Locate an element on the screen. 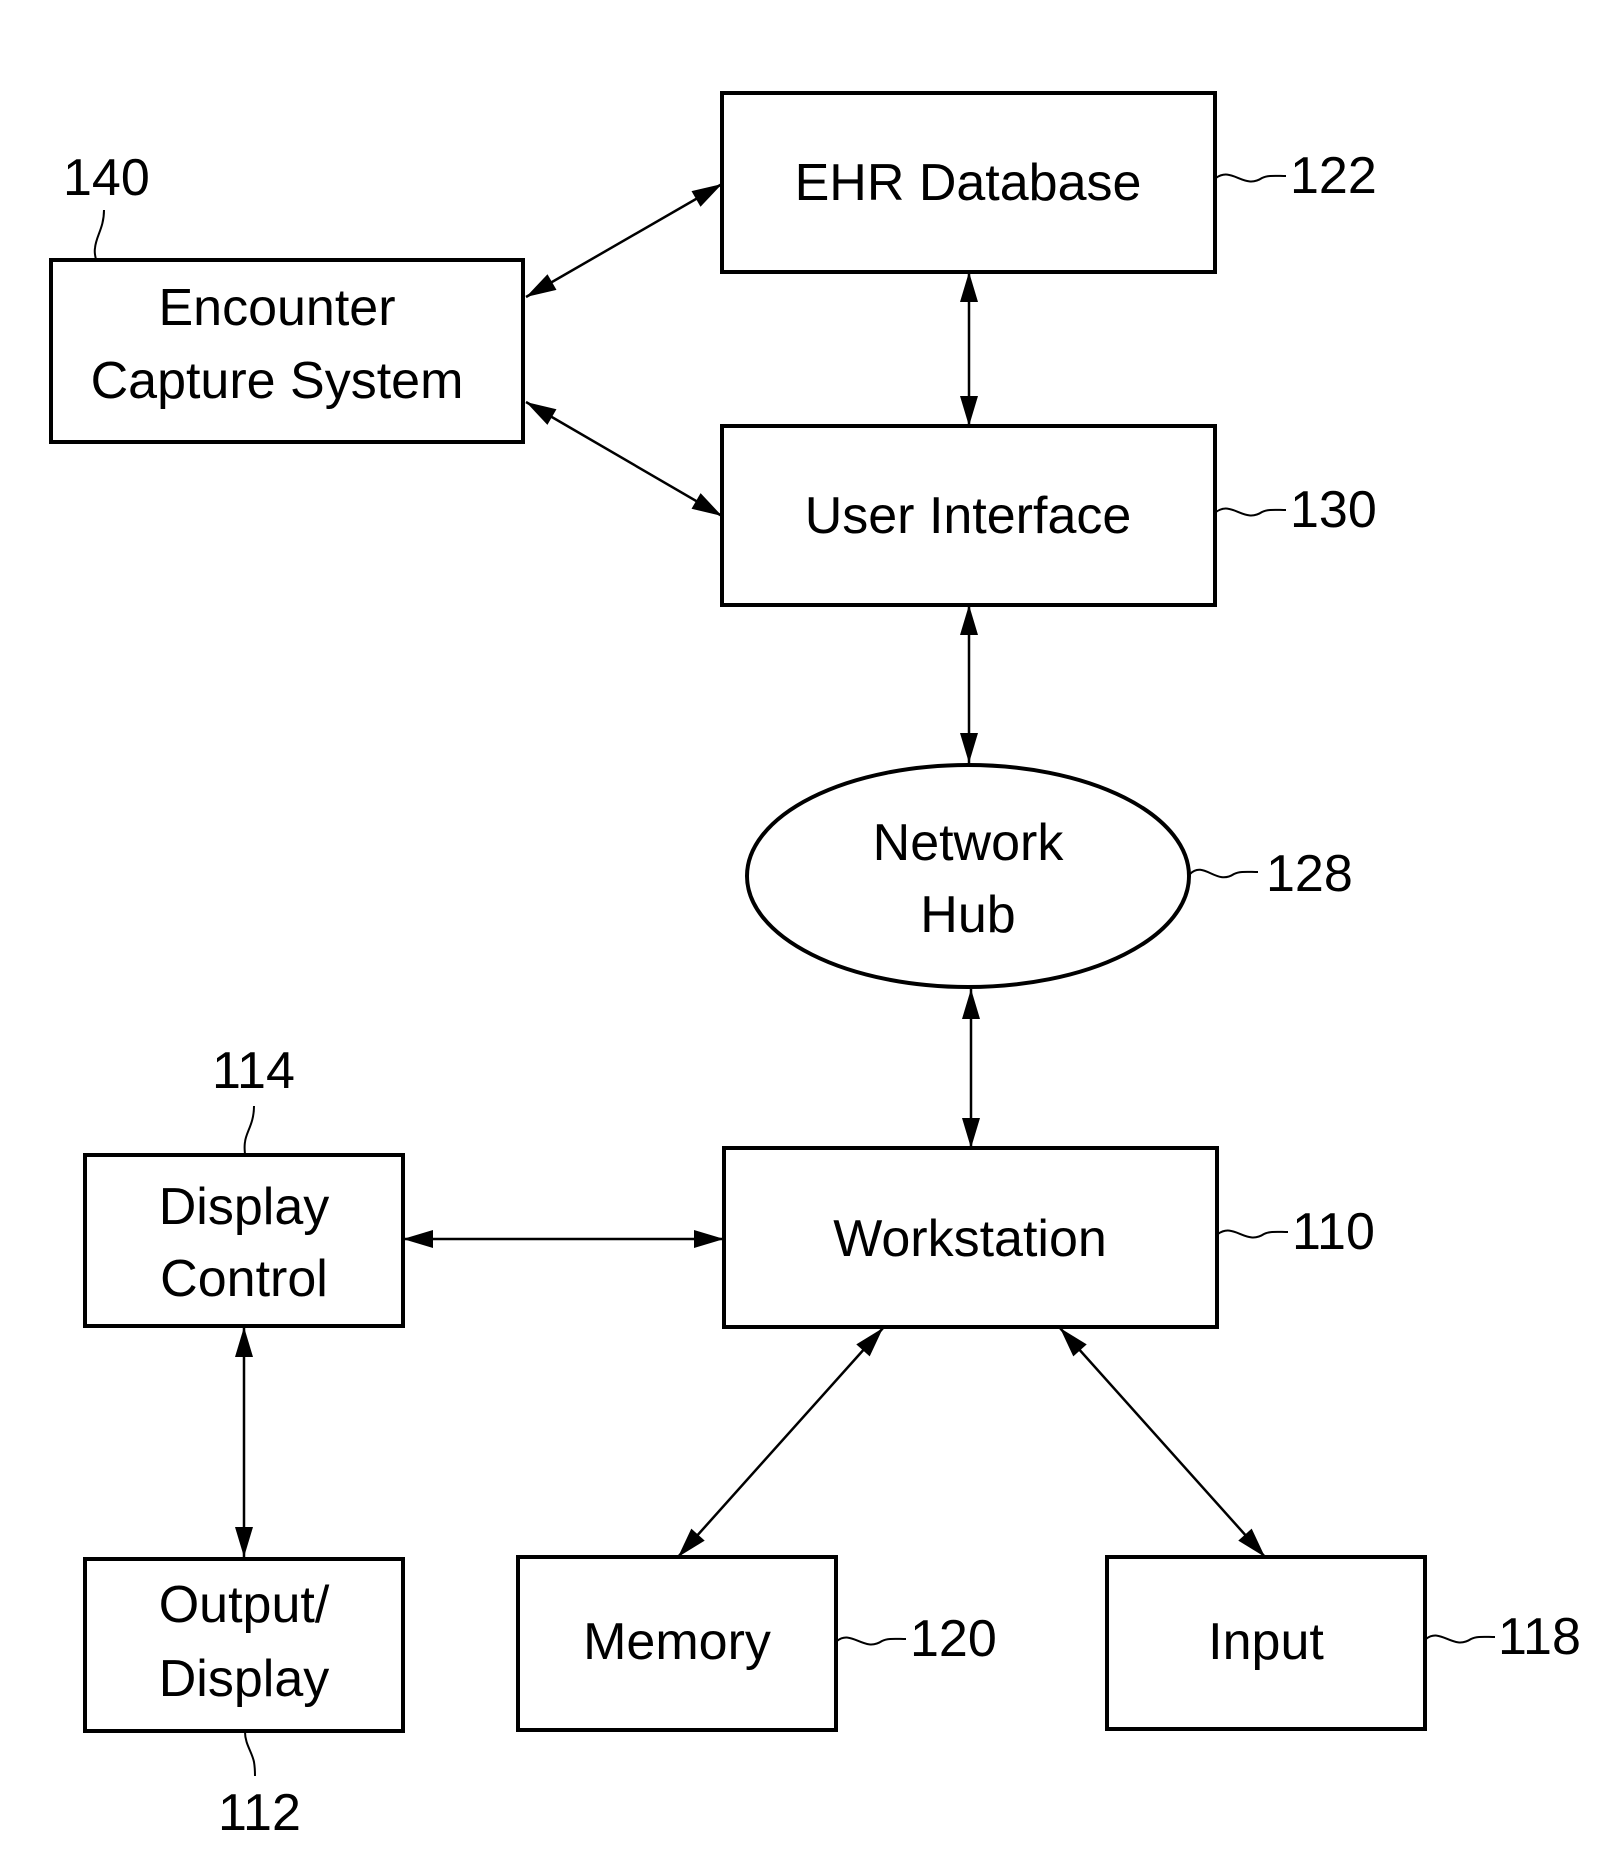 This screenshot has height=1856, width=1623. edge-encounter-ehr is located at coordinates (624, 240).